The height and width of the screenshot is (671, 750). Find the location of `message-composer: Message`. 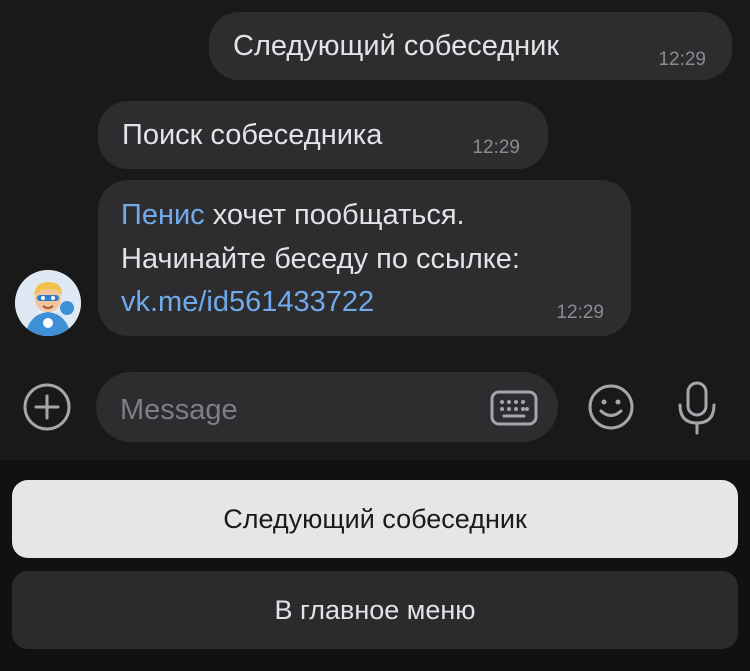

message-composer: Message is located at coordinates (375, 411).